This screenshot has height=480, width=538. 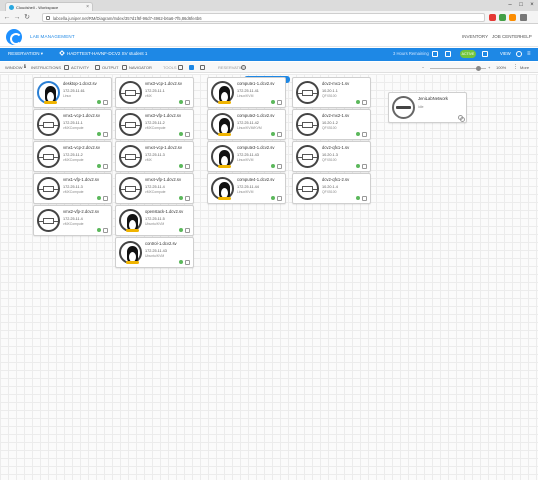 I want to click on list-view-icon, so click(x=180, y=67).